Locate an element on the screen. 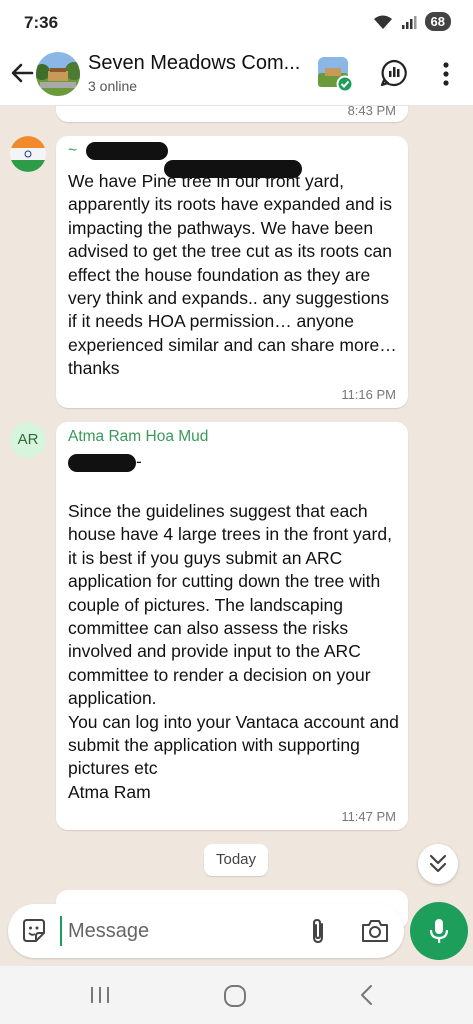 This screenshot has width=473, height=1024. mention-line: - is located at coordinates (105, 463).